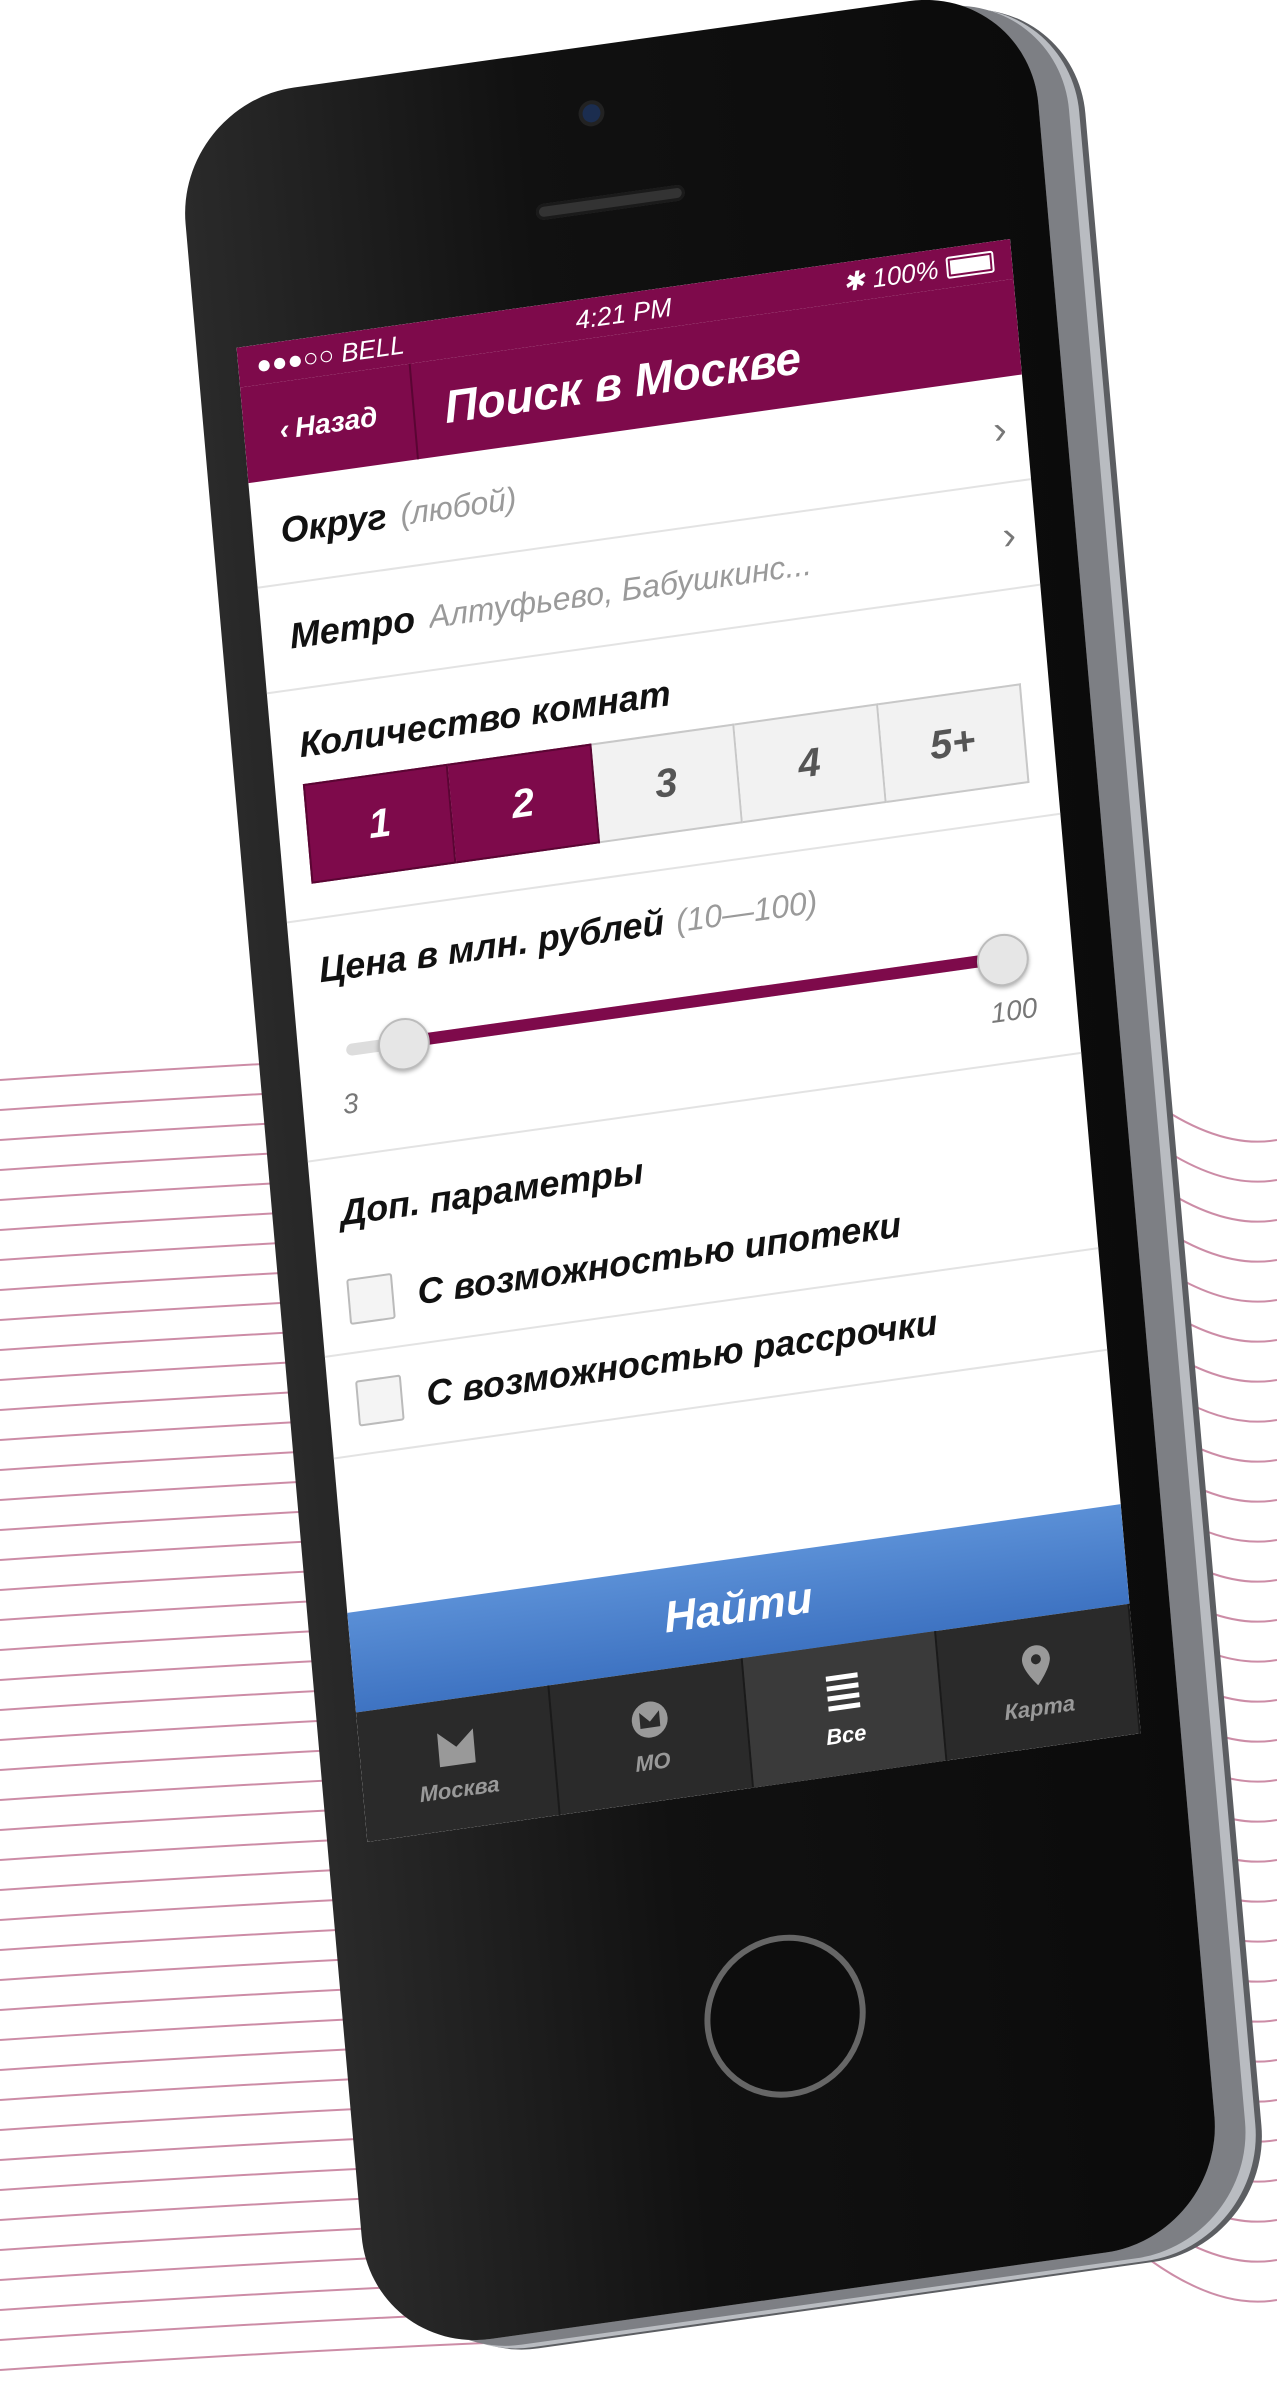  Describe the element at coordinates (810, 763) in the screenshot. I see `rooms-option-4: 4` at that location.